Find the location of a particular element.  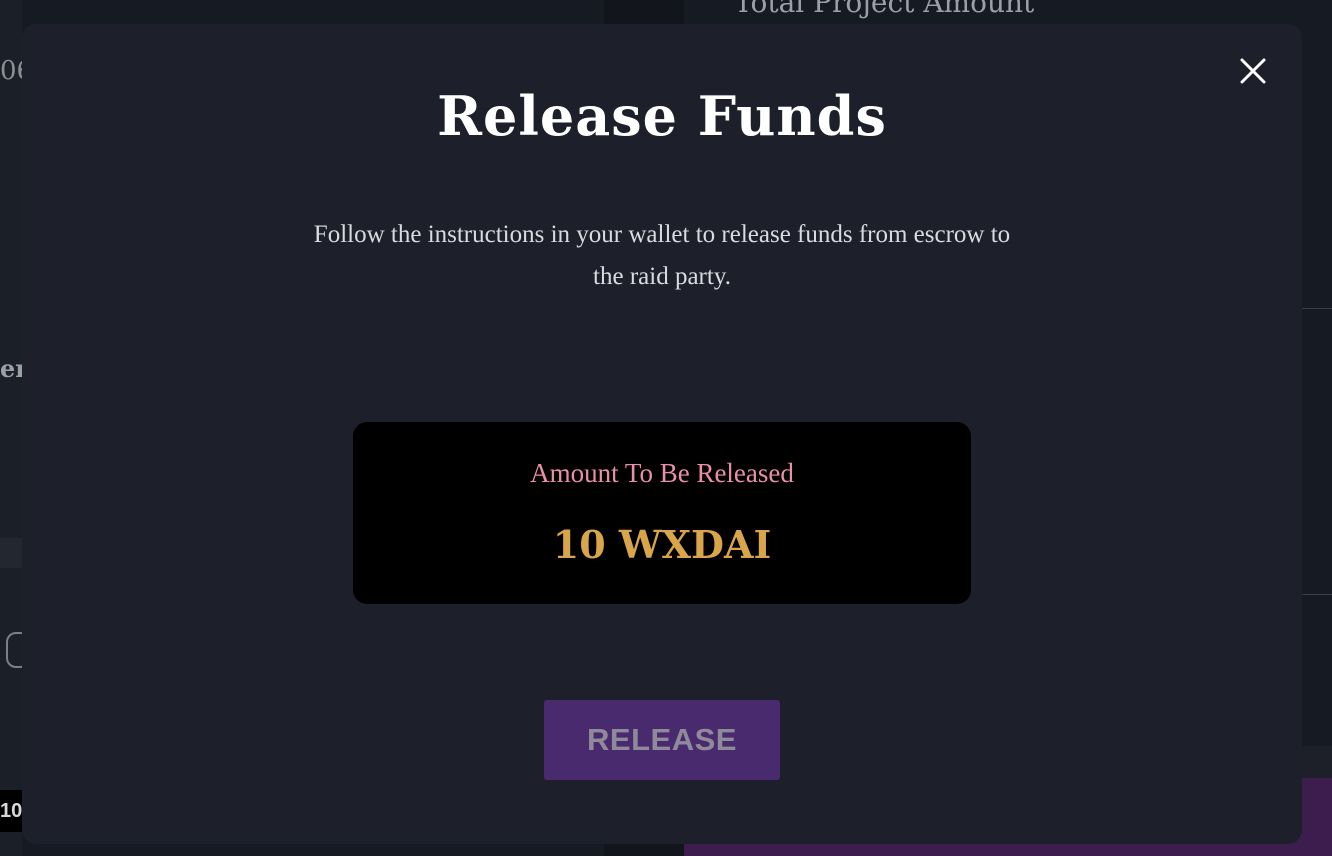

amount-card: Amount To Be Released 10 WXDAI is located at coordinates (662, 513).